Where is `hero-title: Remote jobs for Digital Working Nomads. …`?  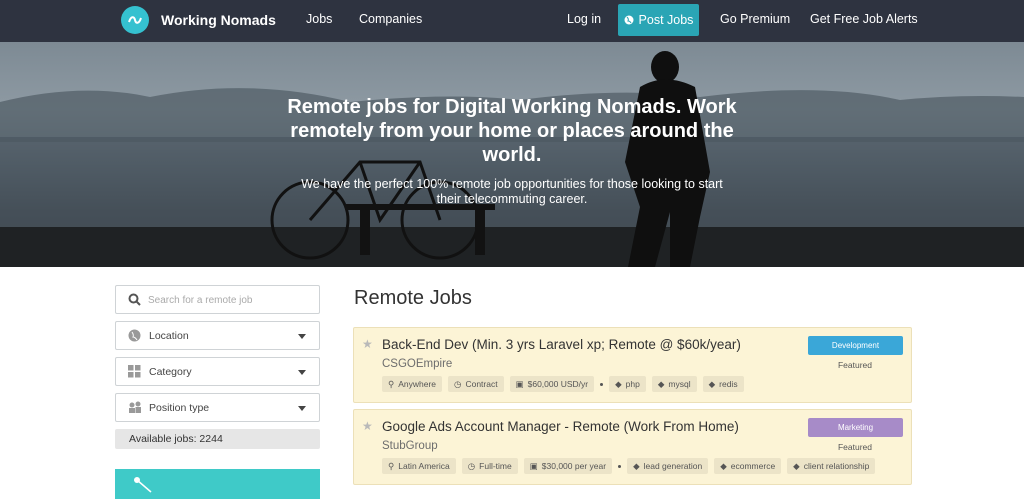
hero-title: Remote jobs for Digital Working Nomads. … is located at coordinates (512, 131).